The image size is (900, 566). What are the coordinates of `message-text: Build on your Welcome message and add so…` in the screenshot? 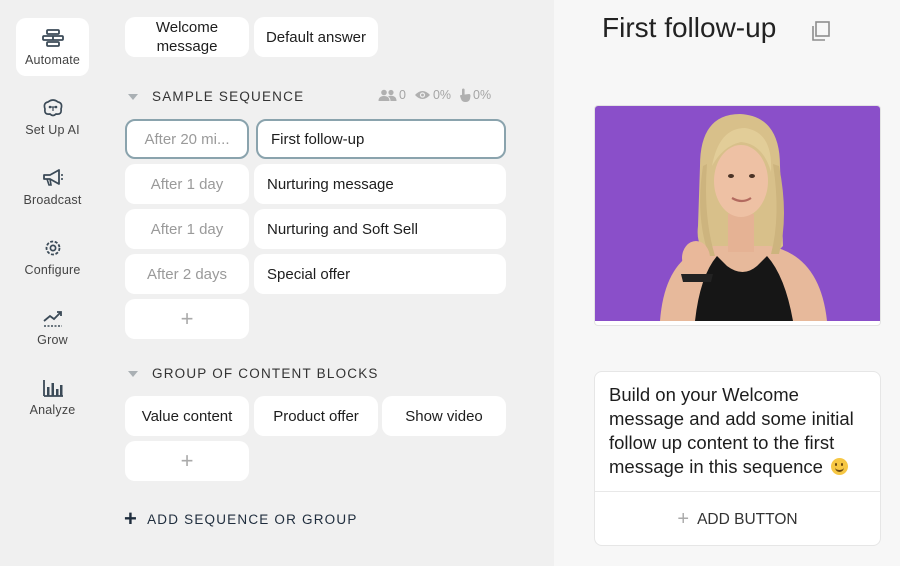 It's located at (737, 431).